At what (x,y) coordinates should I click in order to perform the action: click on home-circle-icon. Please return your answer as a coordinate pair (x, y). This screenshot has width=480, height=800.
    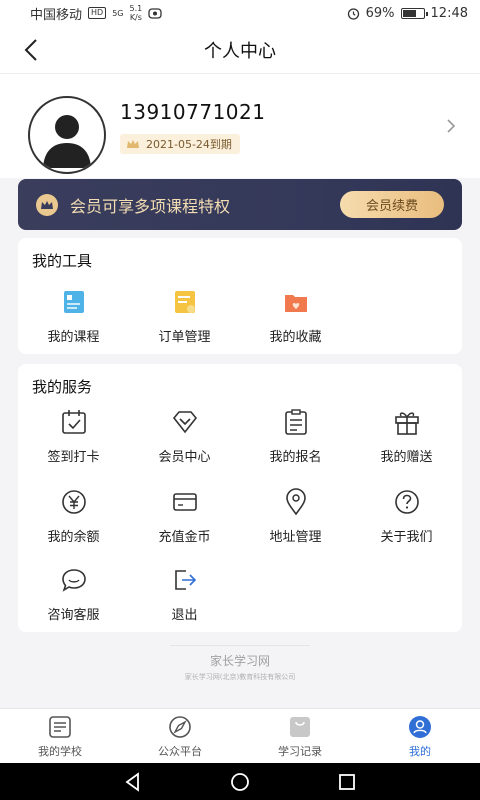
    Looking at the image, I should click on (240, 782).